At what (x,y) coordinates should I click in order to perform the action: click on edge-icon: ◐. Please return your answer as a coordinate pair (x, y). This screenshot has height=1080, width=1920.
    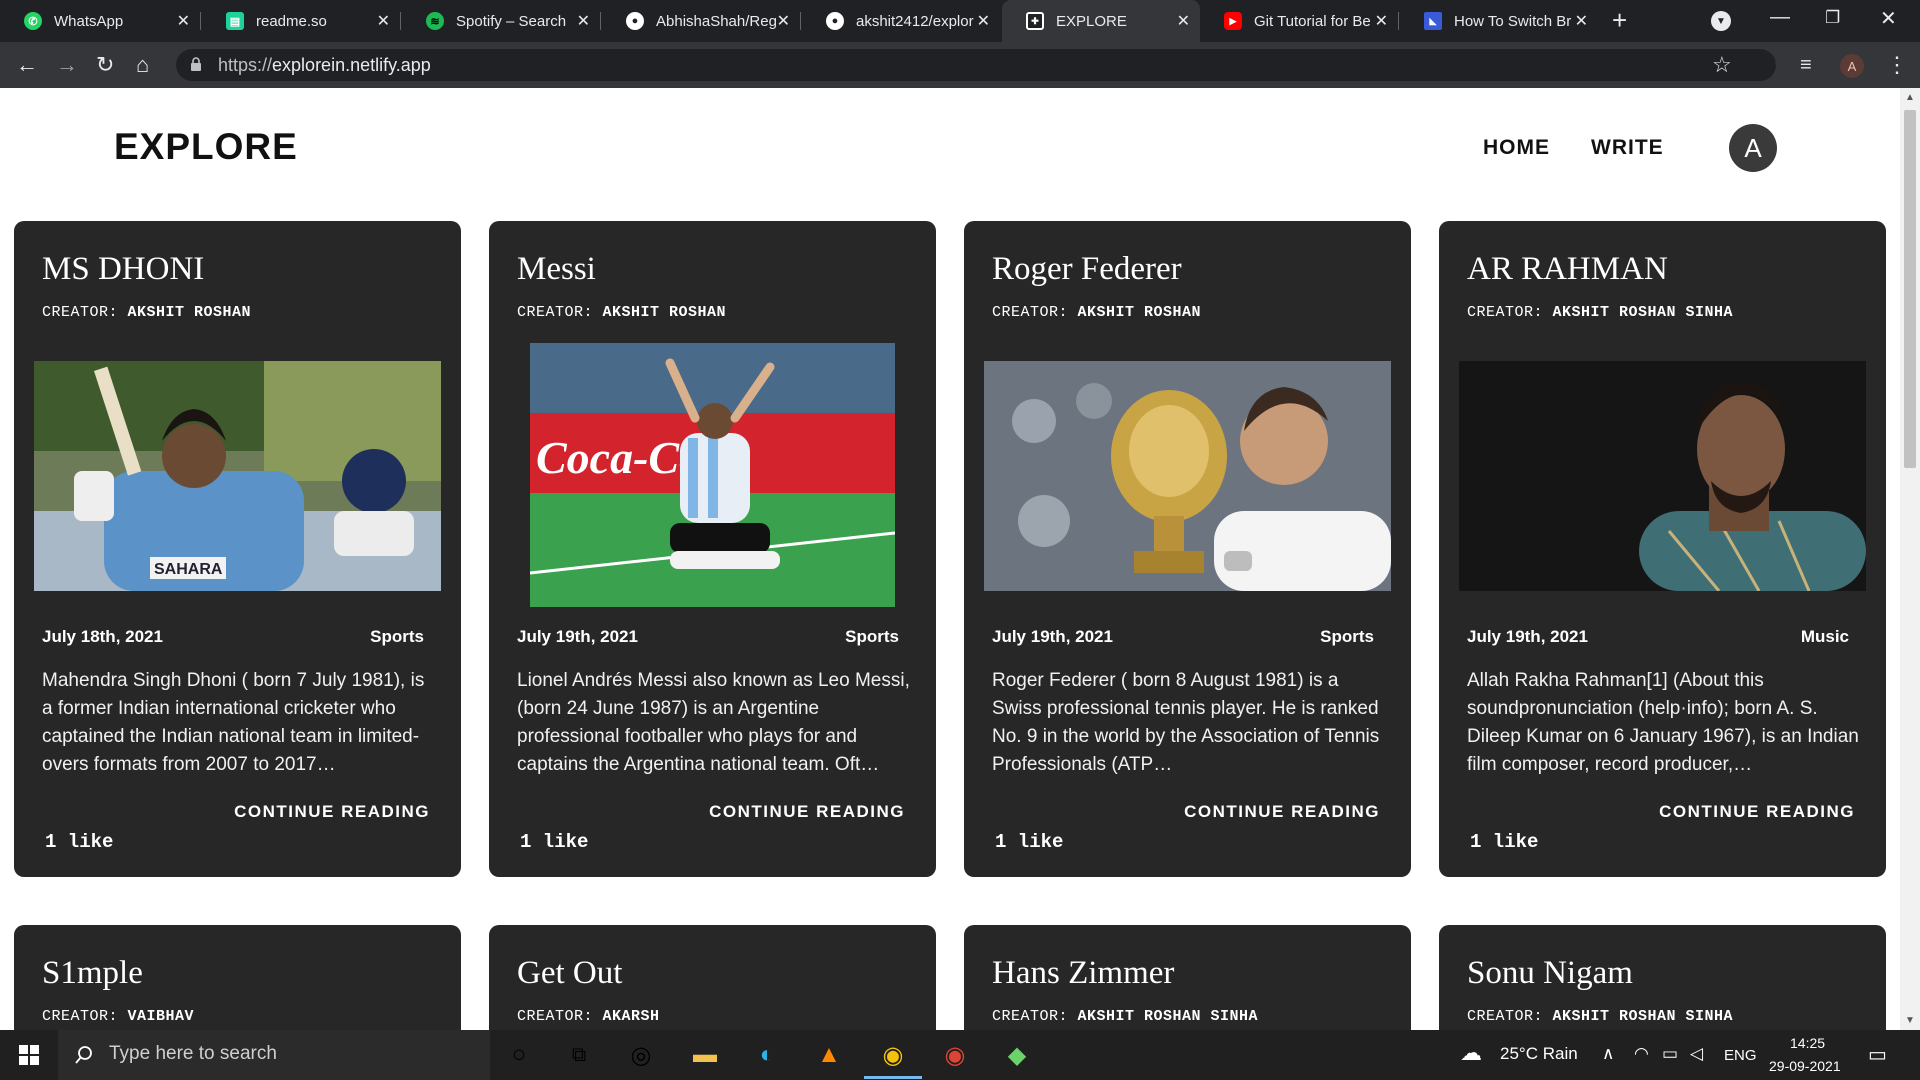
    Looking at the image, I should click on (767, 1055).